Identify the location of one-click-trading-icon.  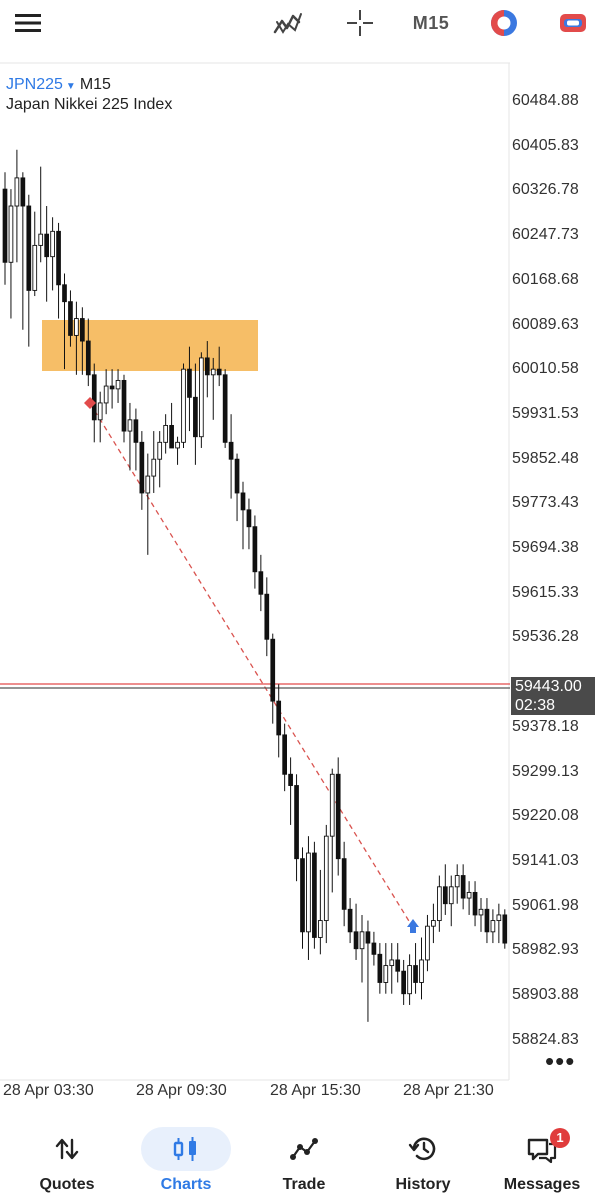
(504, 23).